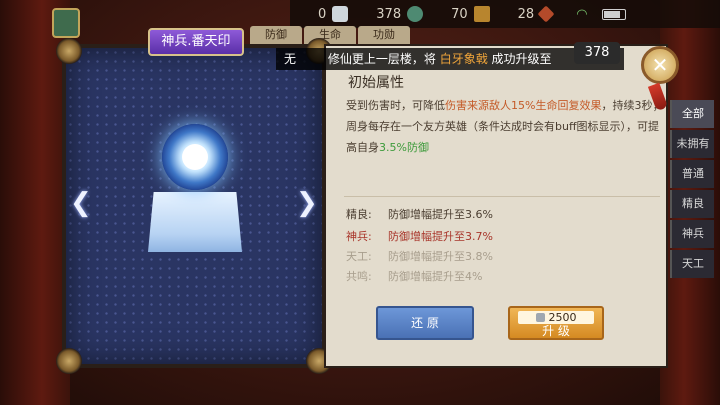 The image size is (720, 405). Describe the element at coordinates (562, 317) in the screenshot. I see `upgrade-cost-value: 2500` at that location.